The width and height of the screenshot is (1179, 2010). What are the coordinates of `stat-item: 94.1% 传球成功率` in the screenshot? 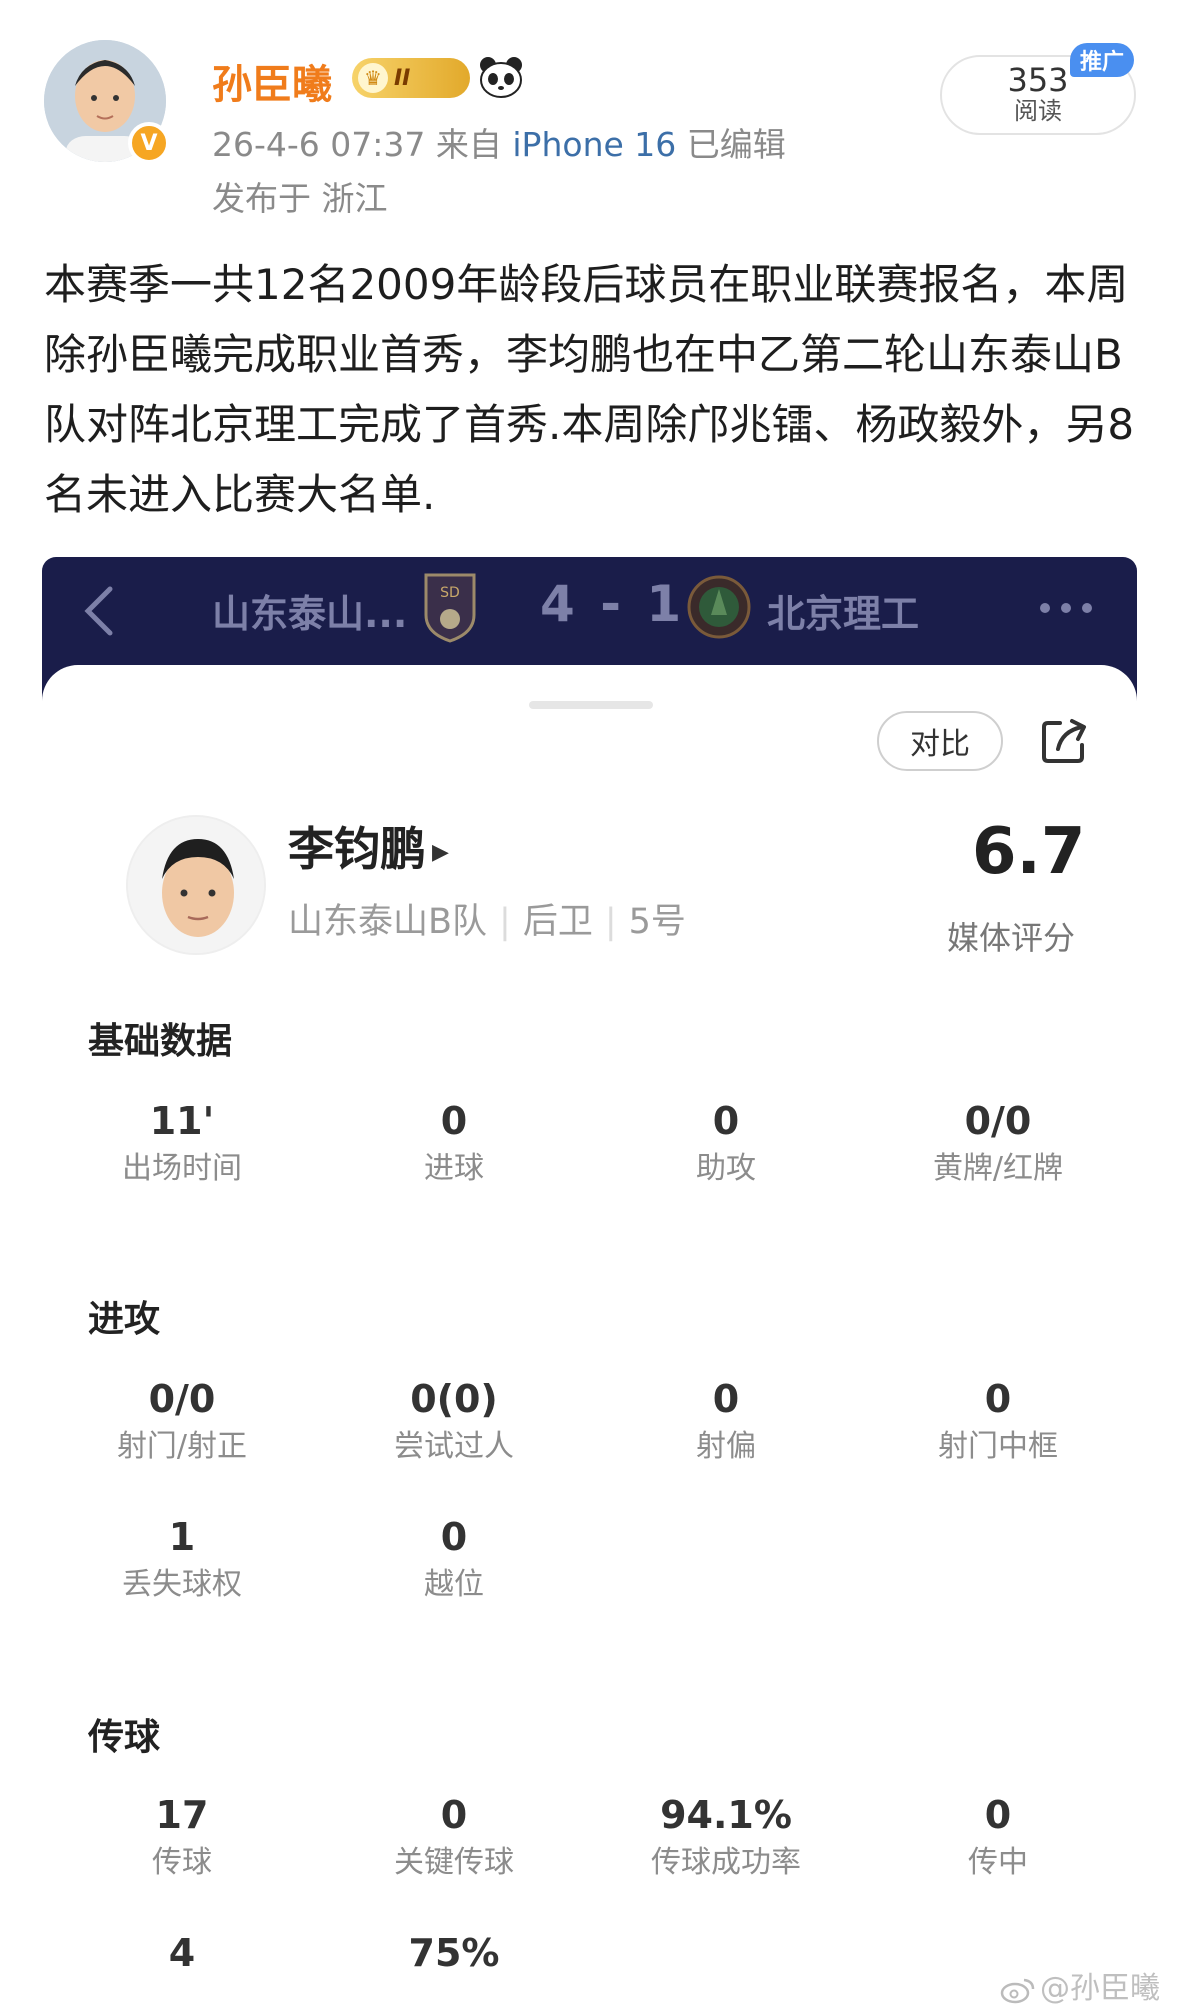 It's located at (726, 1837).